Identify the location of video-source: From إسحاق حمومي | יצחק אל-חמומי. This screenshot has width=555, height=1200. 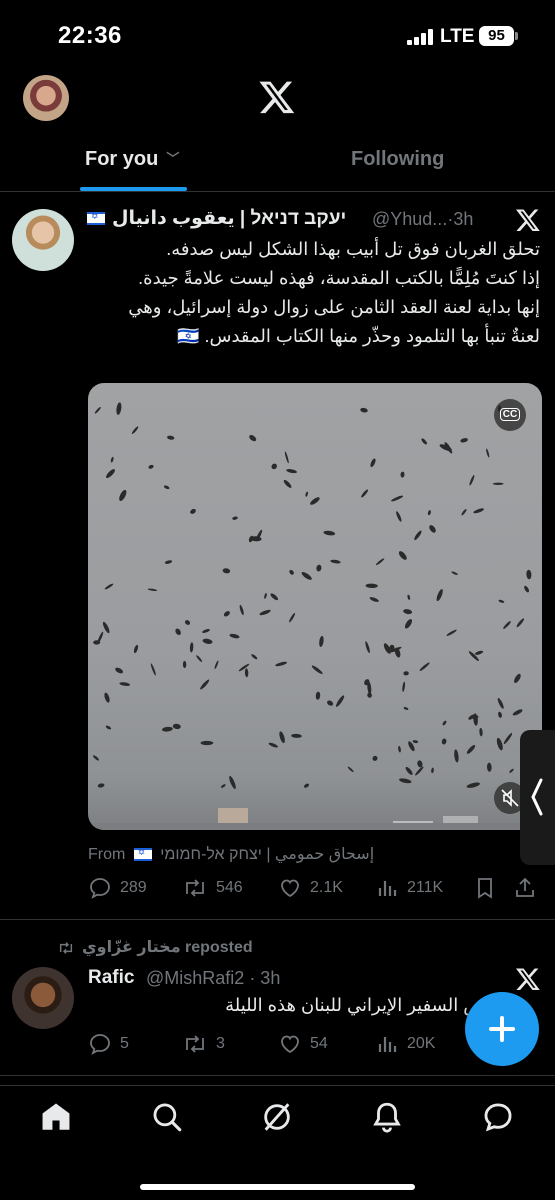
(231, 854).